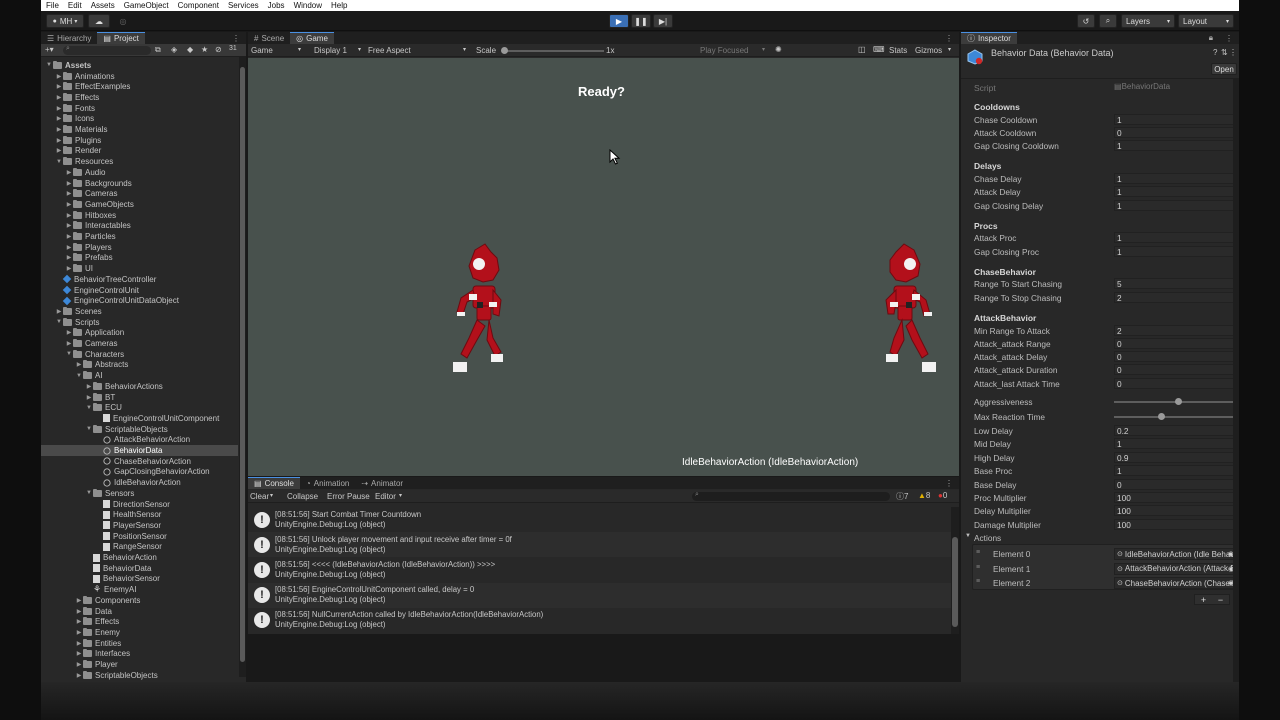 This screenshot has width=1280, height=720. Describe the element at coordinates (619, 21) in the screenshot. I see `play-button: ▶` at that location.